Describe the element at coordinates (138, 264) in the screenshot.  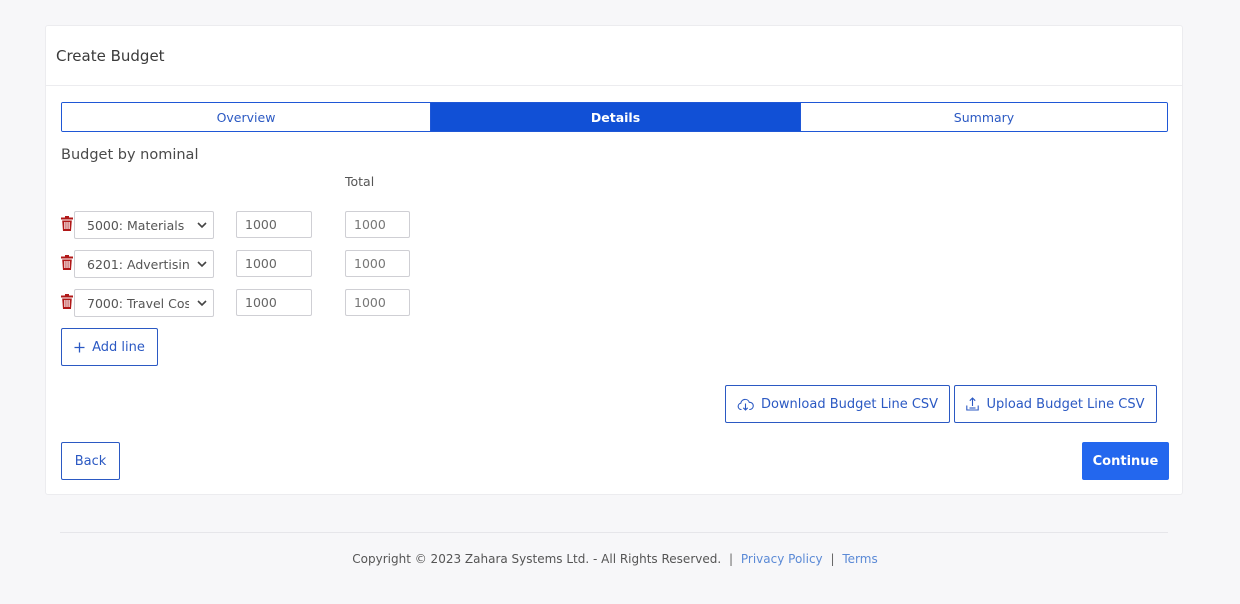
I see `nominal-select-value: 6201: Advertising` at that location.